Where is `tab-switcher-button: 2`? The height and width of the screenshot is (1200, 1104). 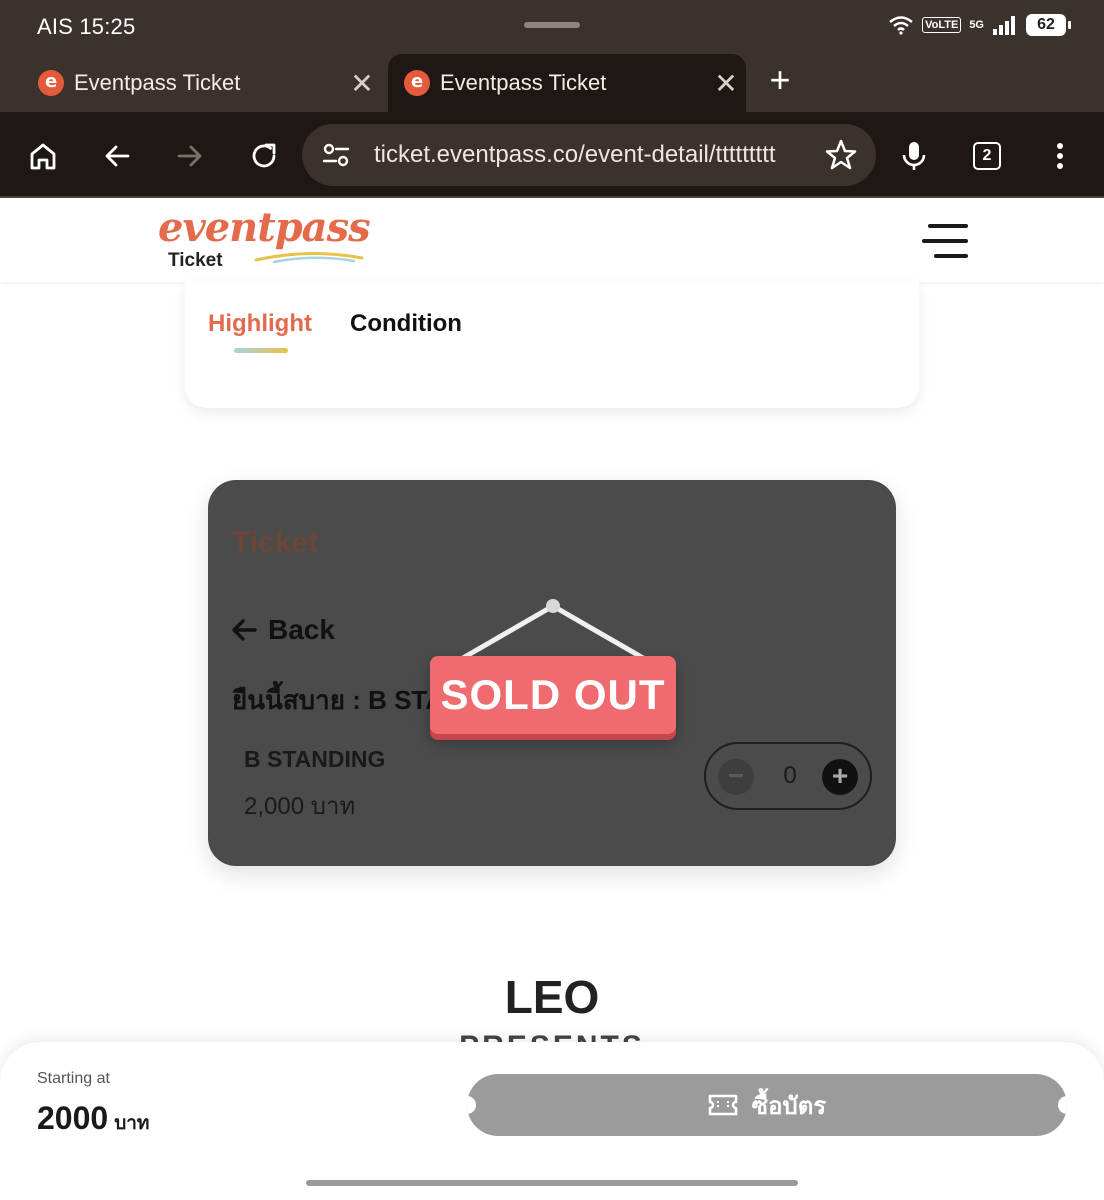 tab-switcher-button: 2 is located at coordinates (987, 156).